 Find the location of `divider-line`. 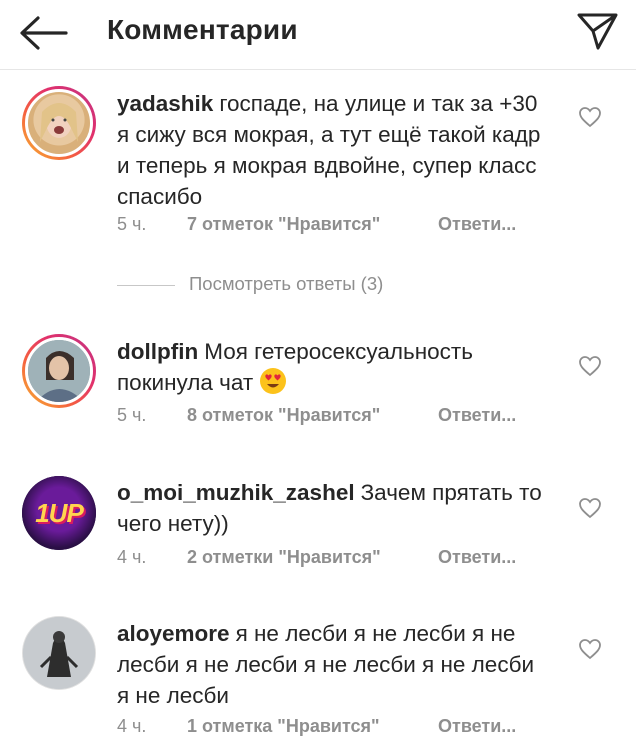

divider-line is located at coordinates (146, 285).